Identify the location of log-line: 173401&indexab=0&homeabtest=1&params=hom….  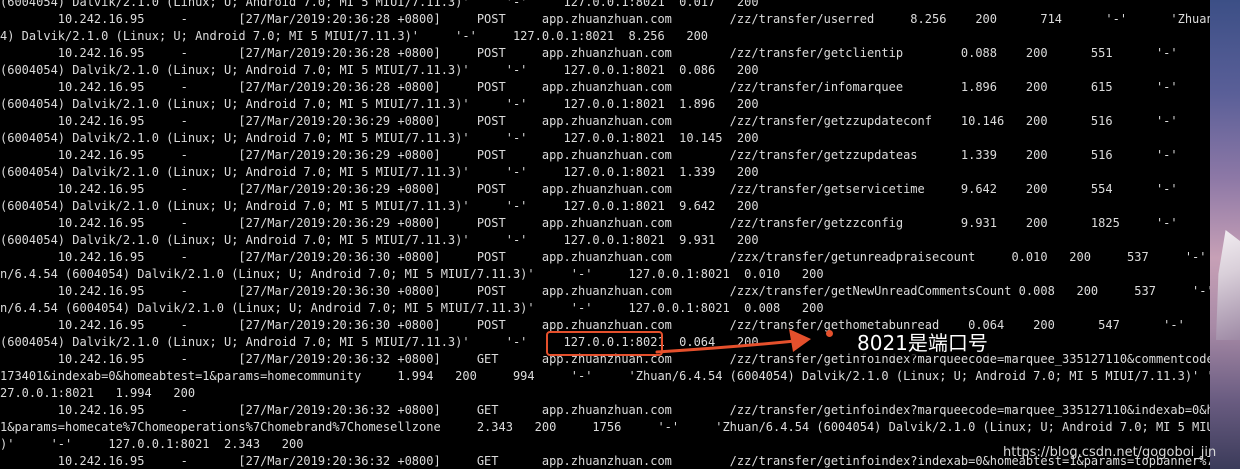
(605, 376).